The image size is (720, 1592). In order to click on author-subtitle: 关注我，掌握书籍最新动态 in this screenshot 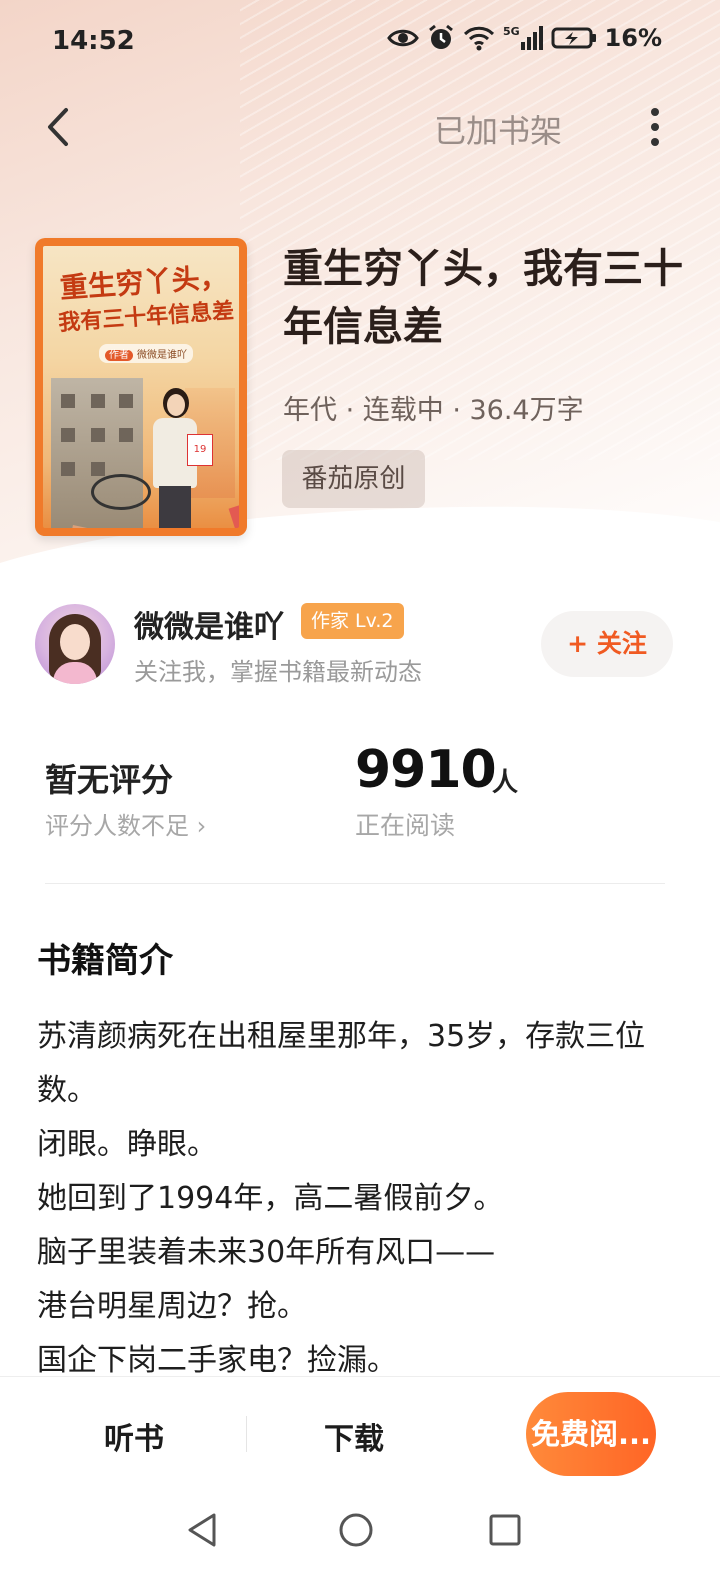, I will do `click(278, 672)`.